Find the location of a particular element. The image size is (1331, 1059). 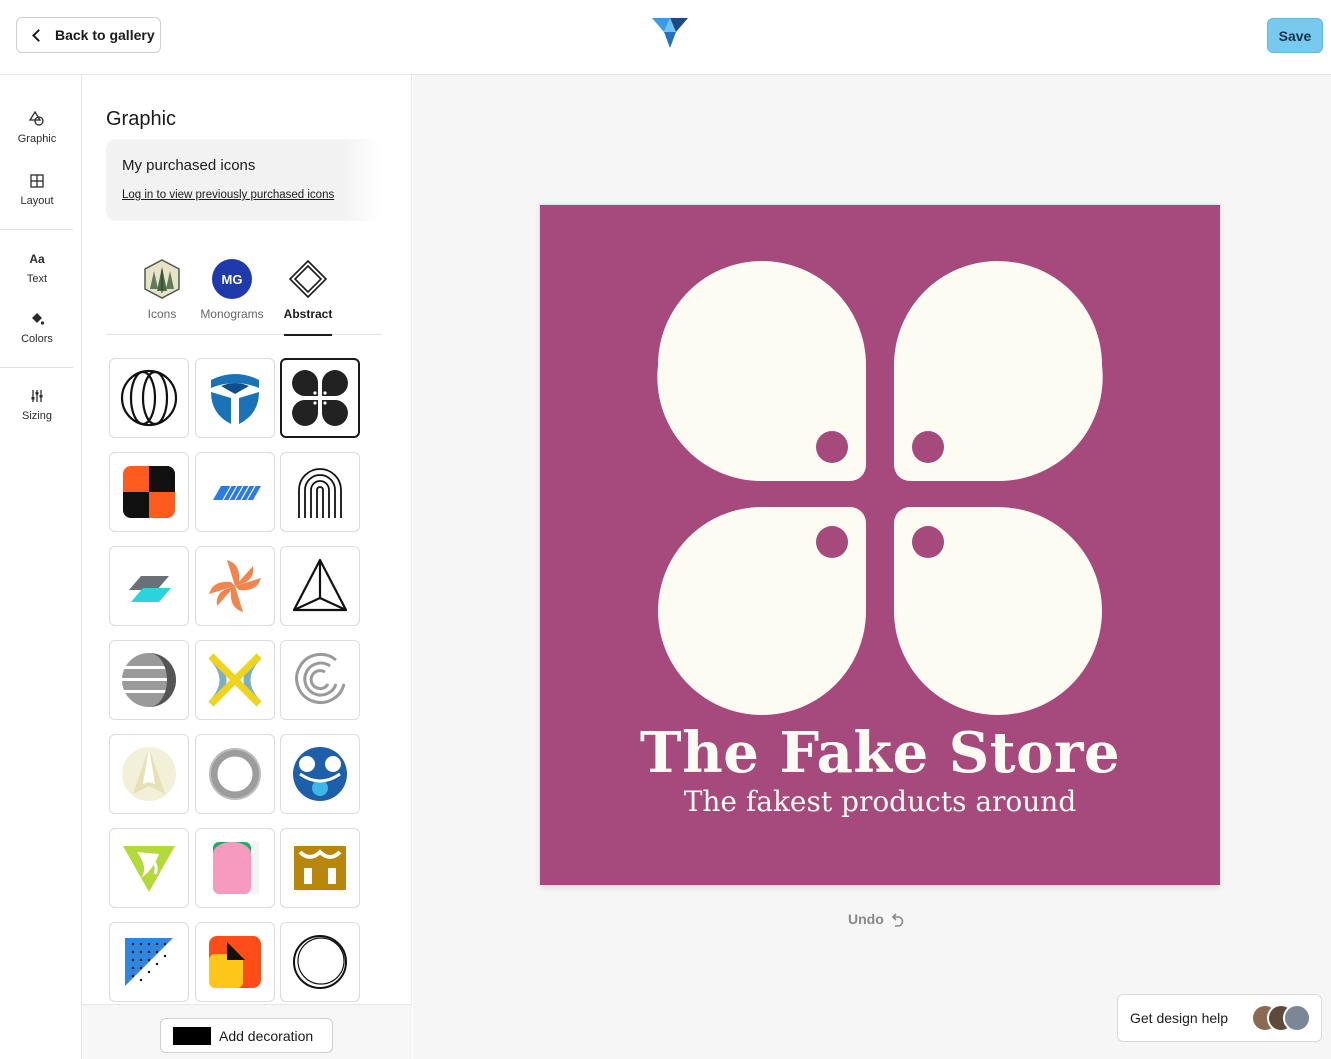

add-decoration-button: Add decoration is located at coordinates (246, 1035).